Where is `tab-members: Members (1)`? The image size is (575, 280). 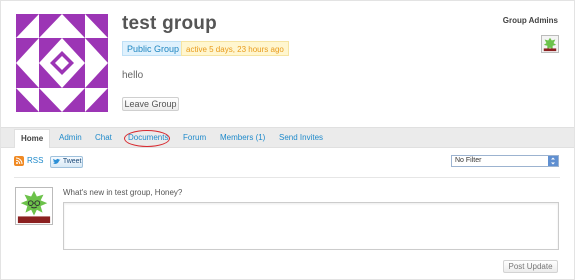 tab-members: Members (1) is located at coordinates (242, 137).